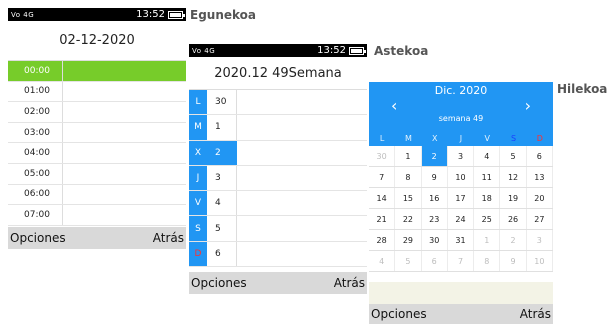  I want to click on calendar-day-cell: 24, so click(461, 219).